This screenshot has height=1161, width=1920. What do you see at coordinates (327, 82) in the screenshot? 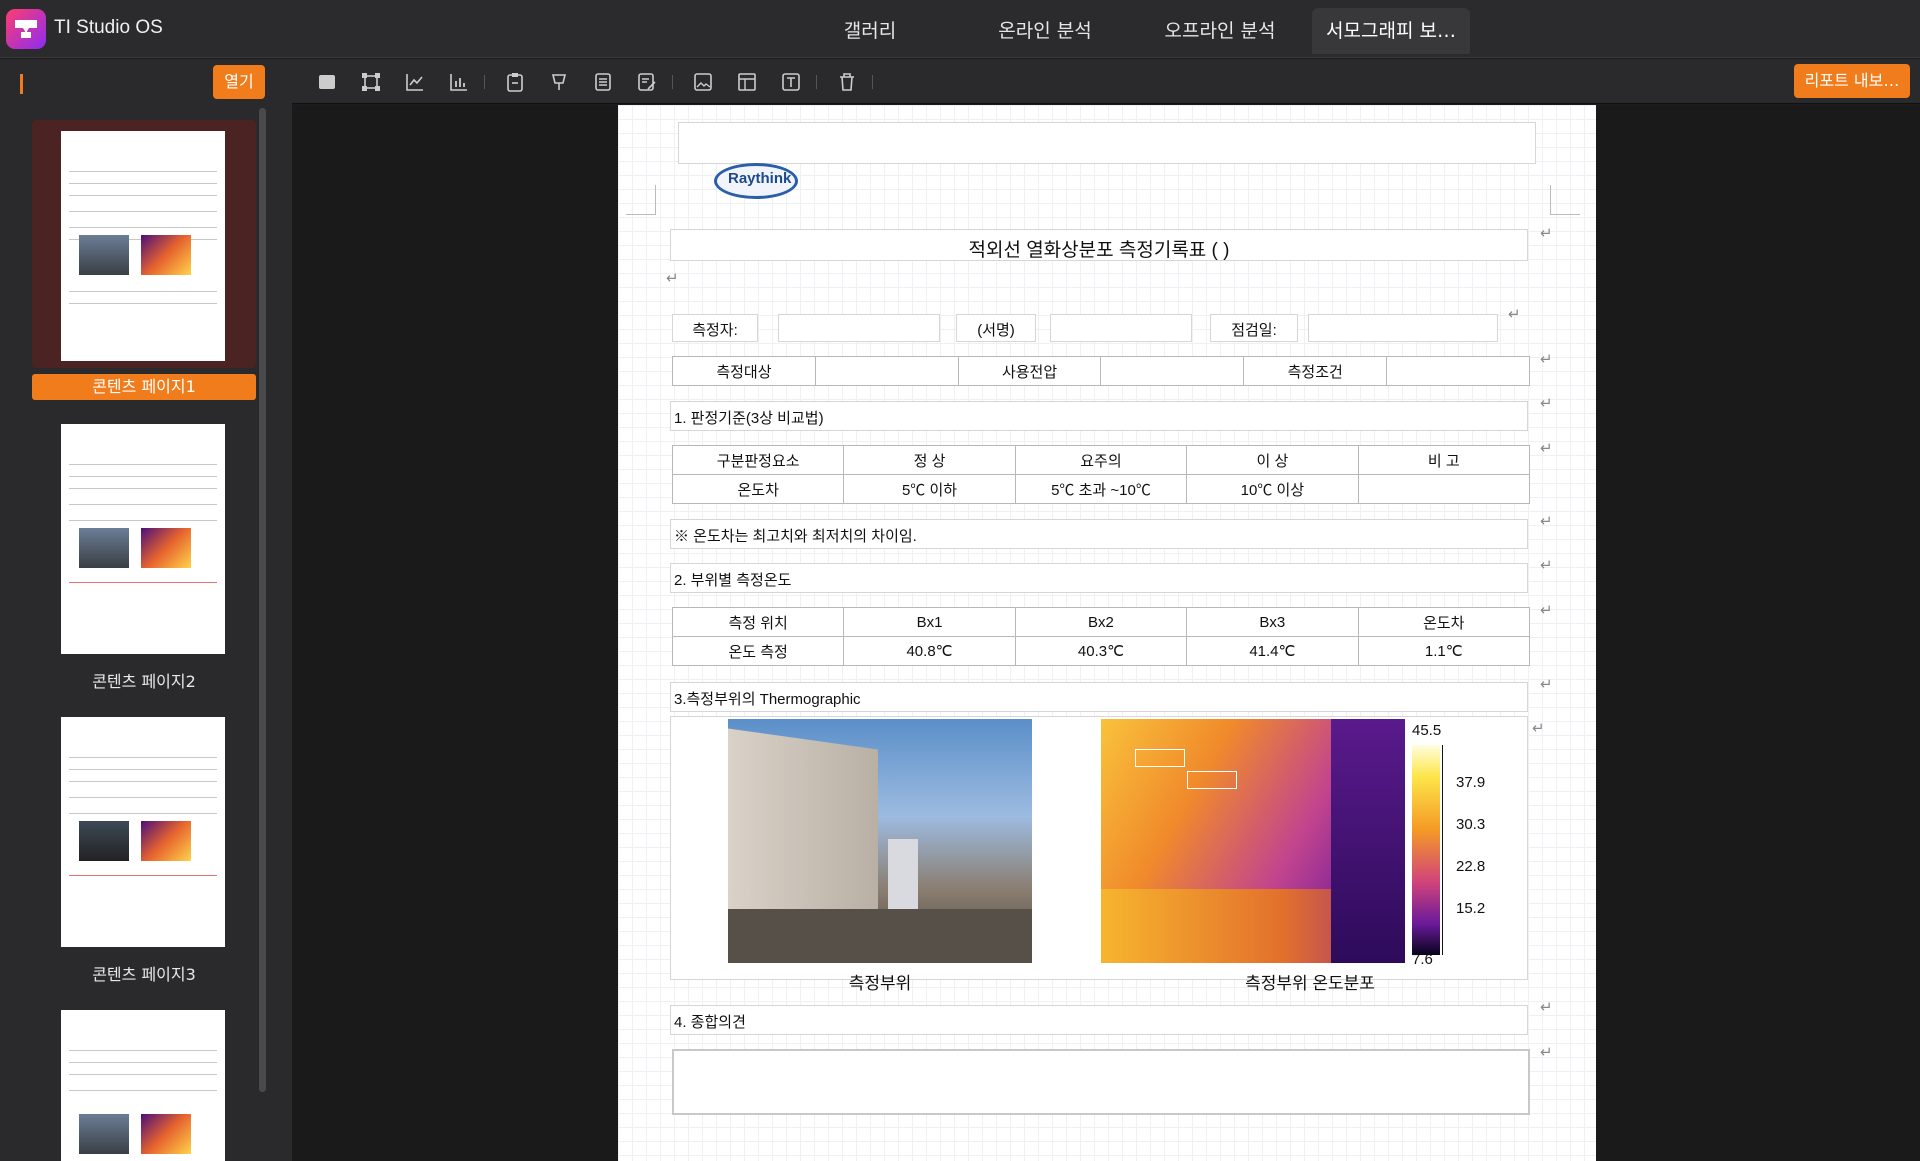
I see `rectangle-tool-icon` at bounding box center [327, 82].